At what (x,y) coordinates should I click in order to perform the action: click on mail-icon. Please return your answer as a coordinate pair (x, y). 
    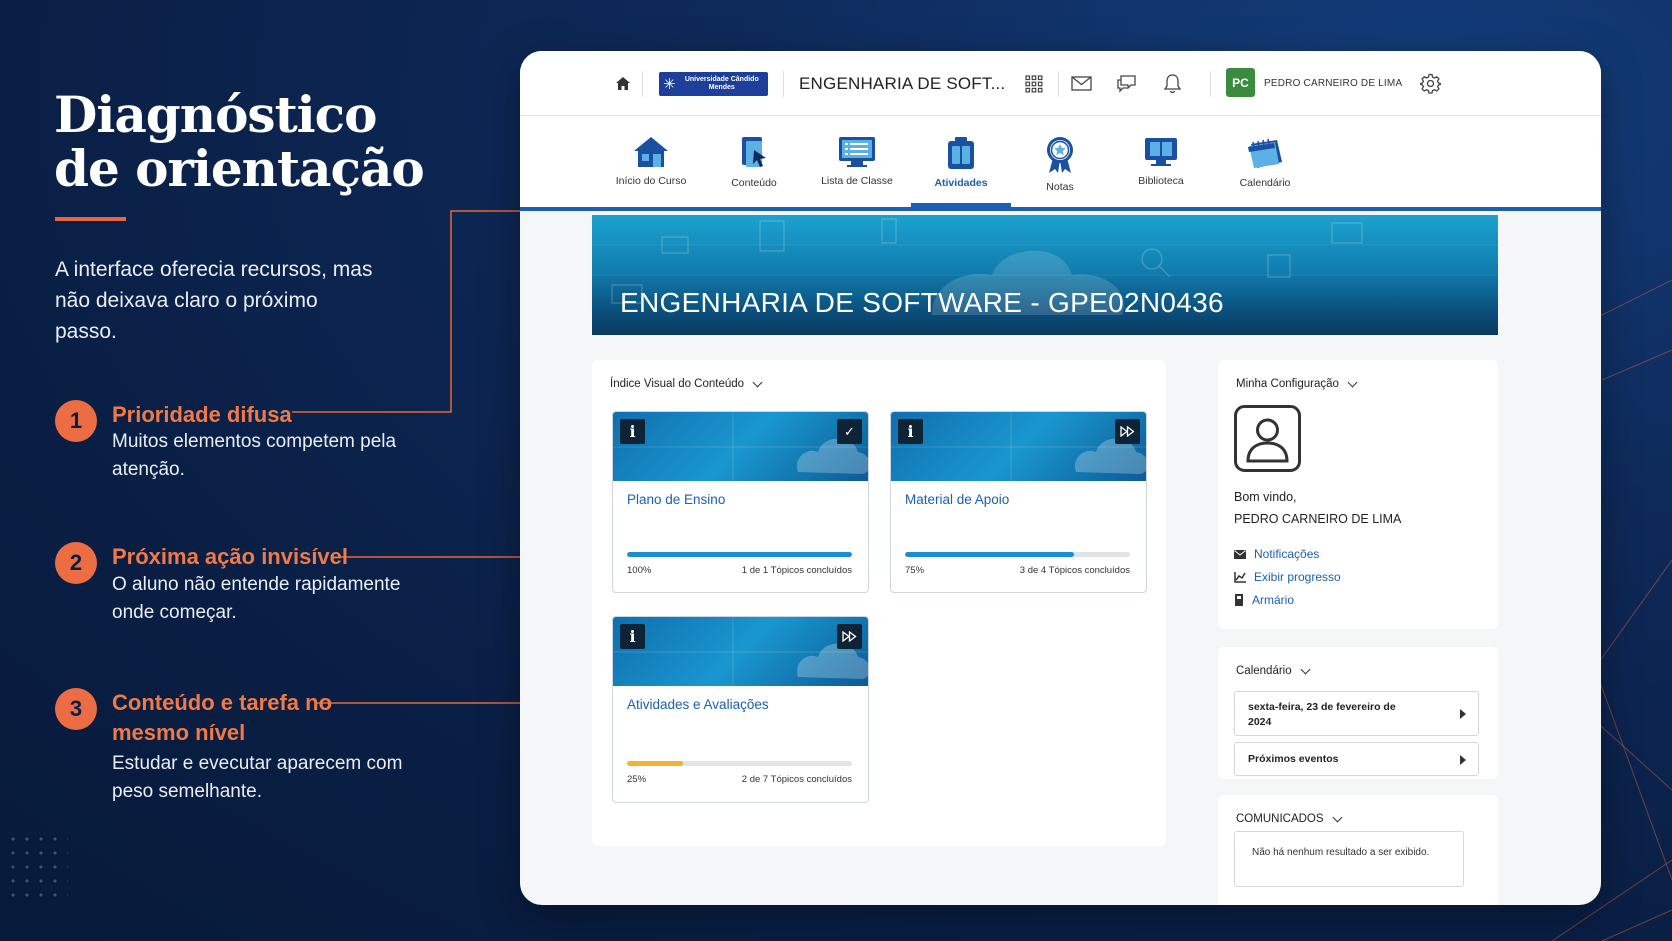
    Looking at the image, I should click on (1081, 83).